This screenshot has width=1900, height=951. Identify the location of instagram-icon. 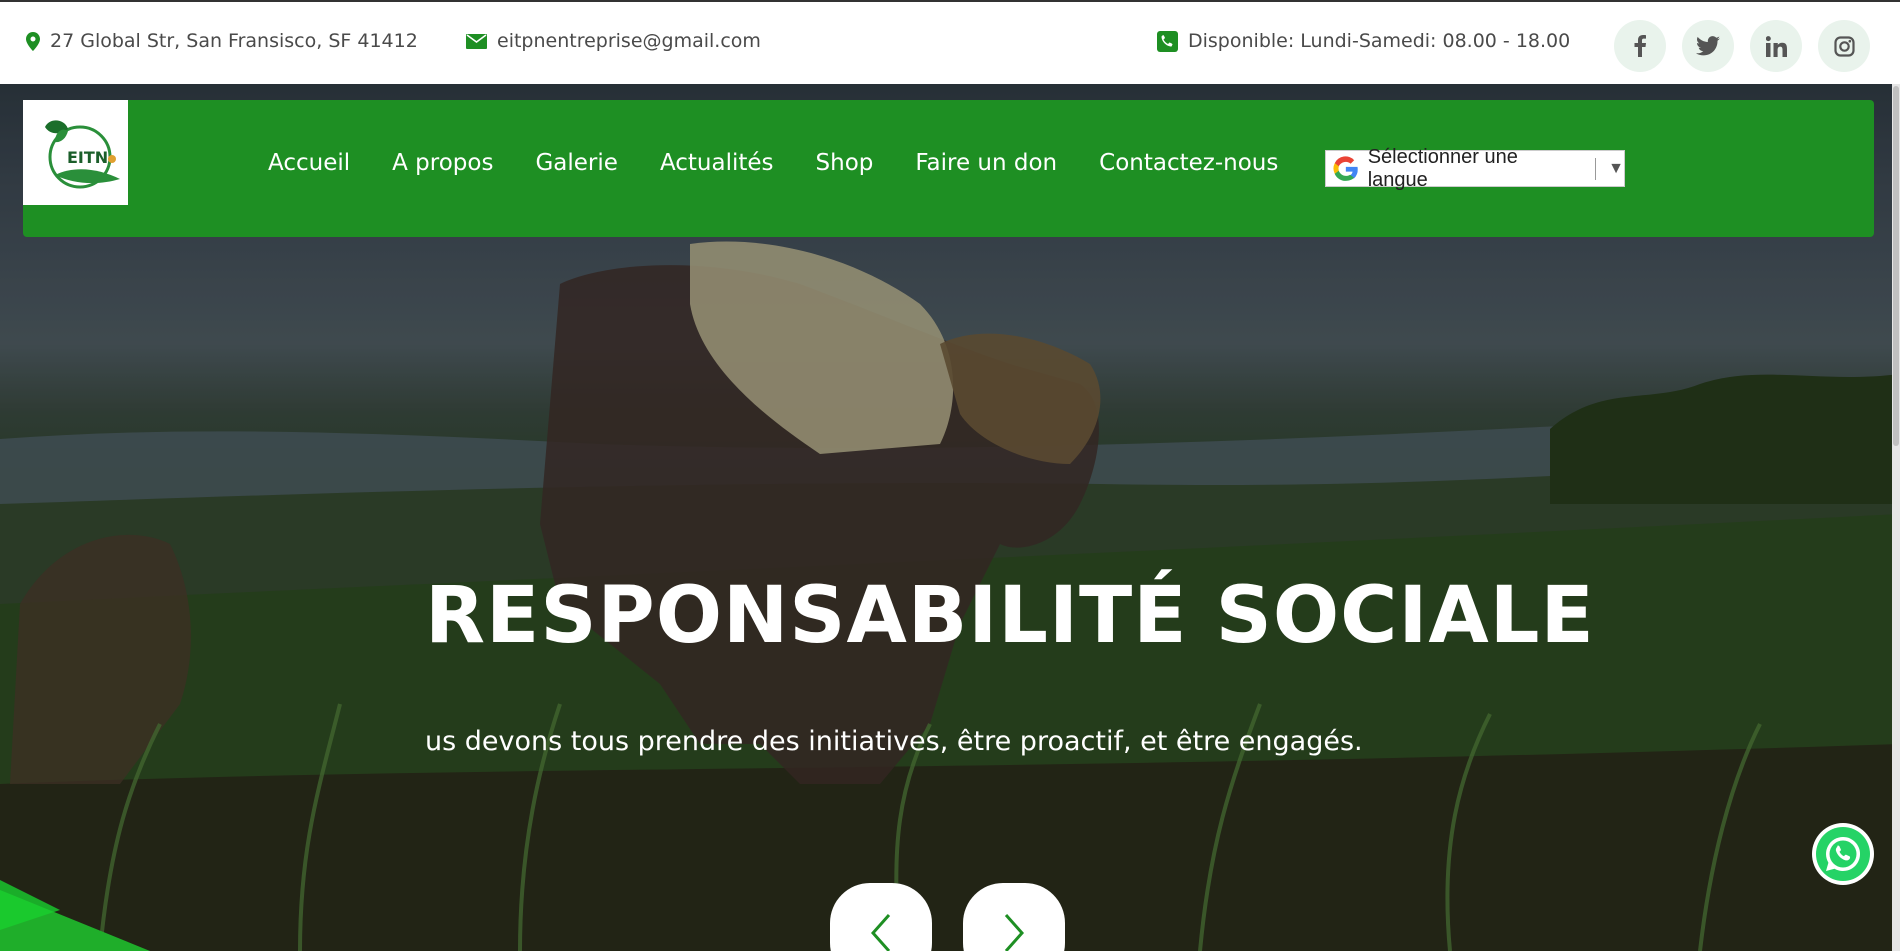
(1844, 46).